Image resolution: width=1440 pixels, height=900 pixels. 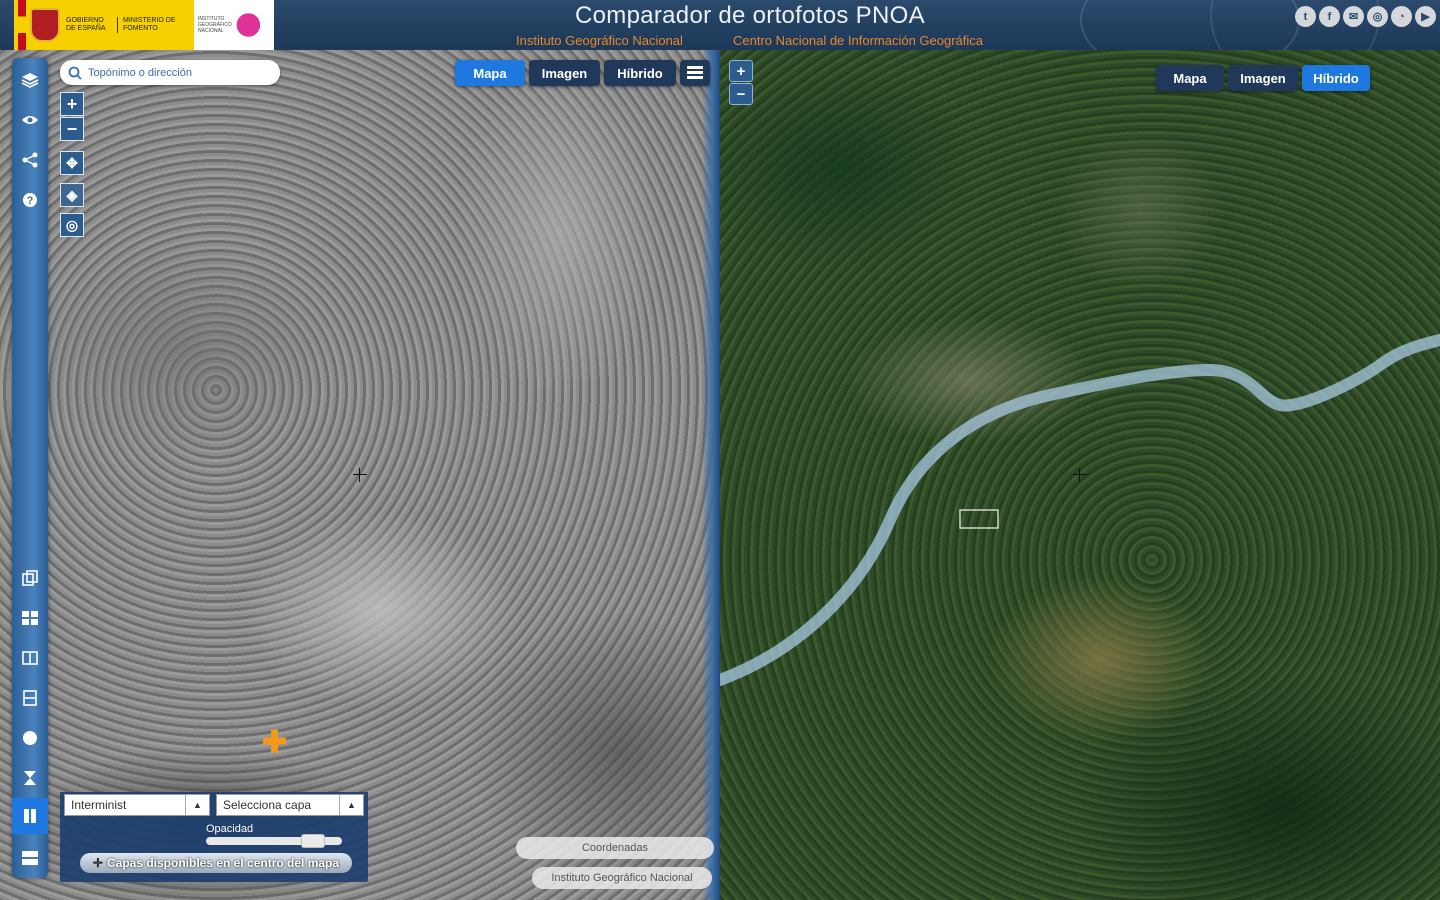 I want to click on page-title: Comparador de ortofotos PNOA, so click(x=750, y=15).